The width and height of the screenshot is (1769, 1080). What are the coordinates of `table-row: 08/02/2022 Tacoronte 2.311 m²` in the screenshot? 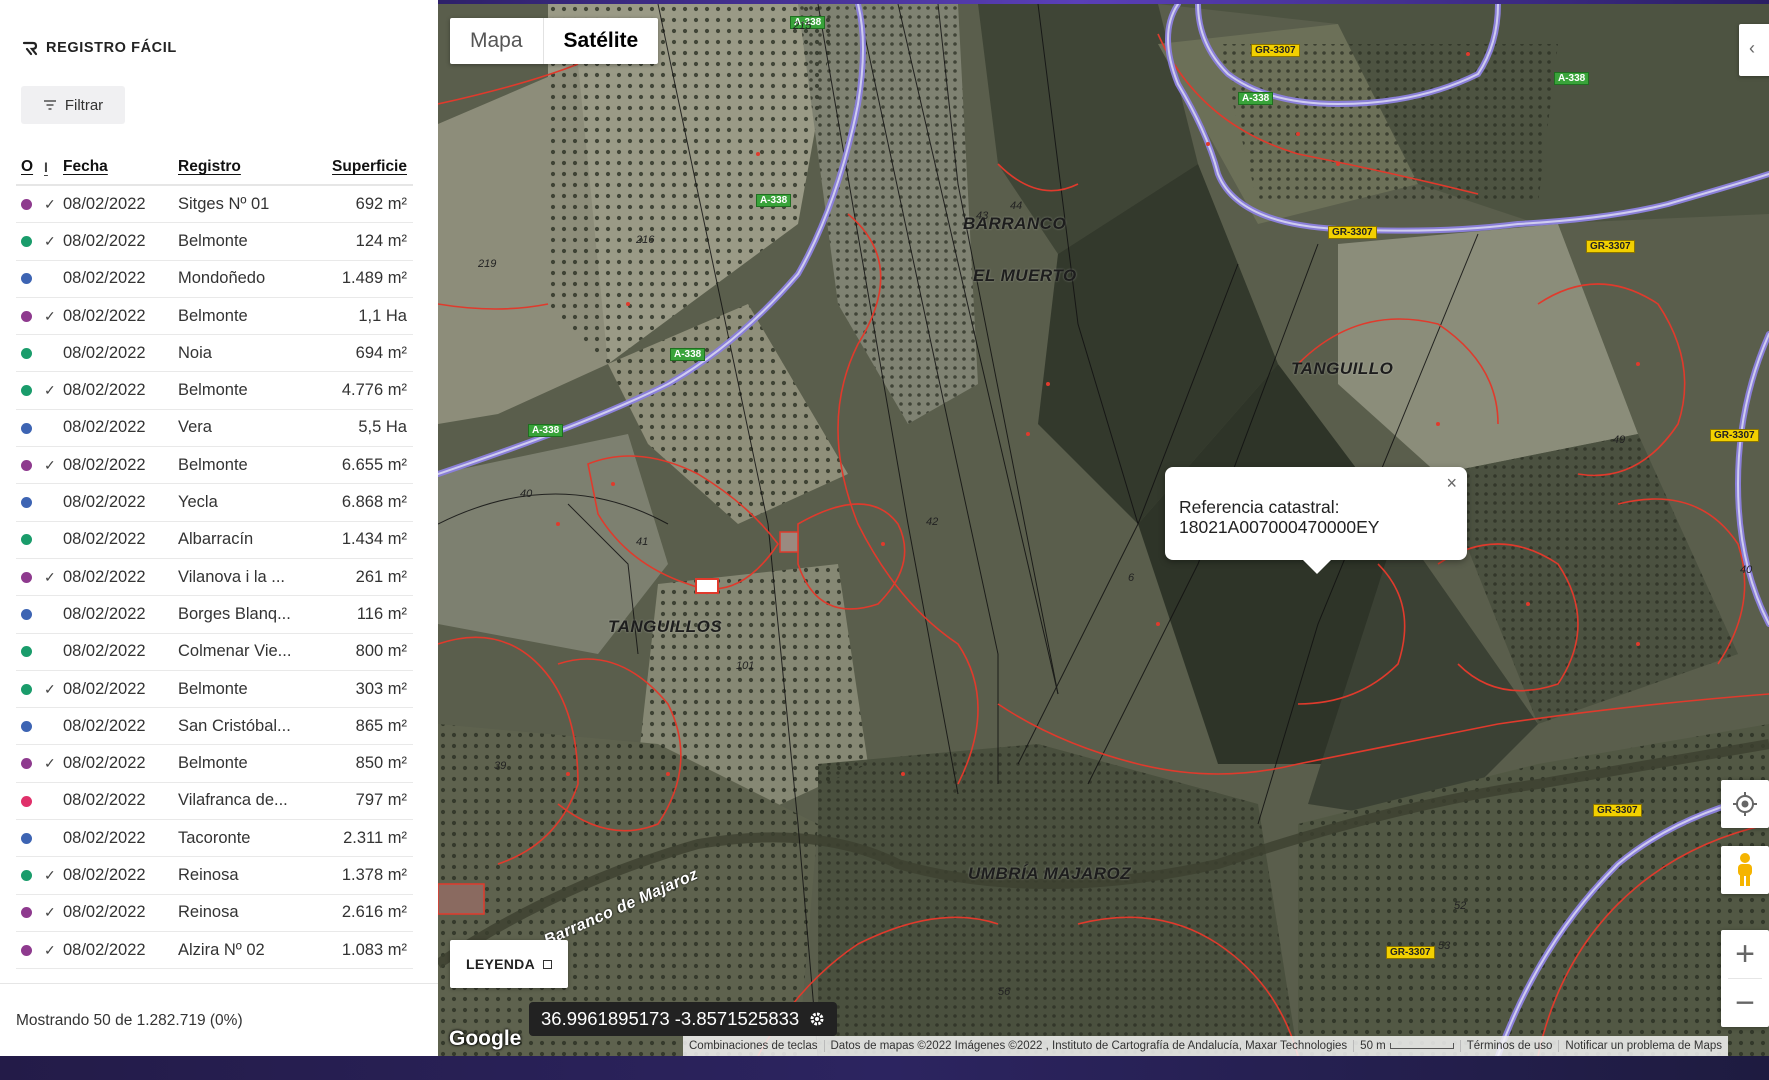 It's located at (214, 839).